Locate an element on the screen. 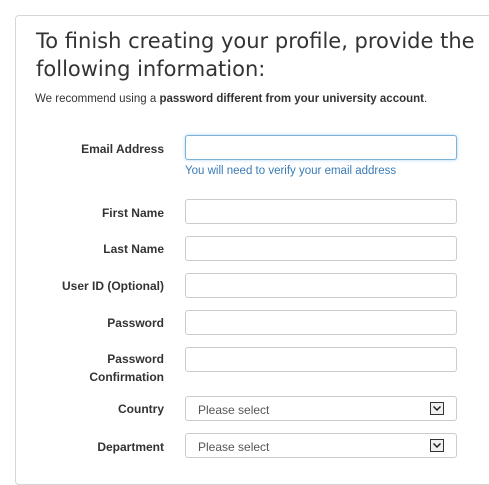  country-selected-value: Please select is located at coordinates (234, 410).